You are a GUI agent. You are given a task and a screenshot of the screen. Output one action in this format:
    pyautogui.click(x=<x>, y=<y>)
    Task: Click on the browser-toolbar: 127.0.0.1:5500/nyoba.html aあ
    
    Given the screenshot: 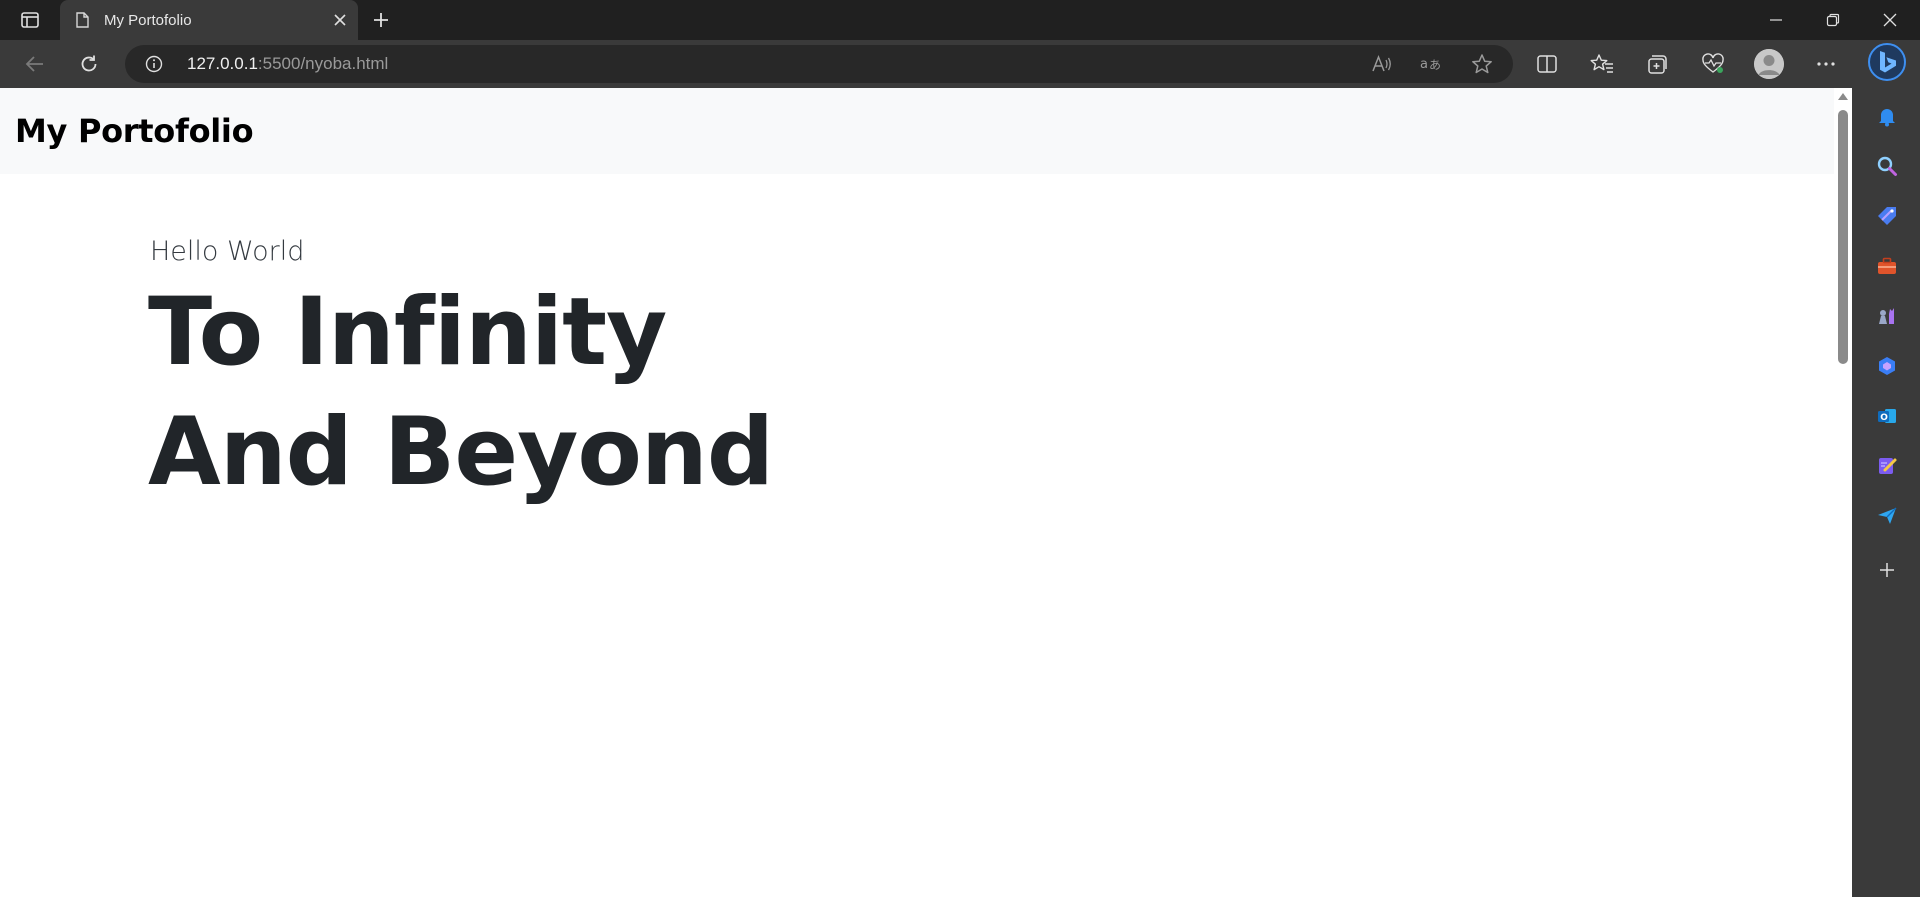 What is the action you would take?
    pyautogui.click(x=926, y=64)
    